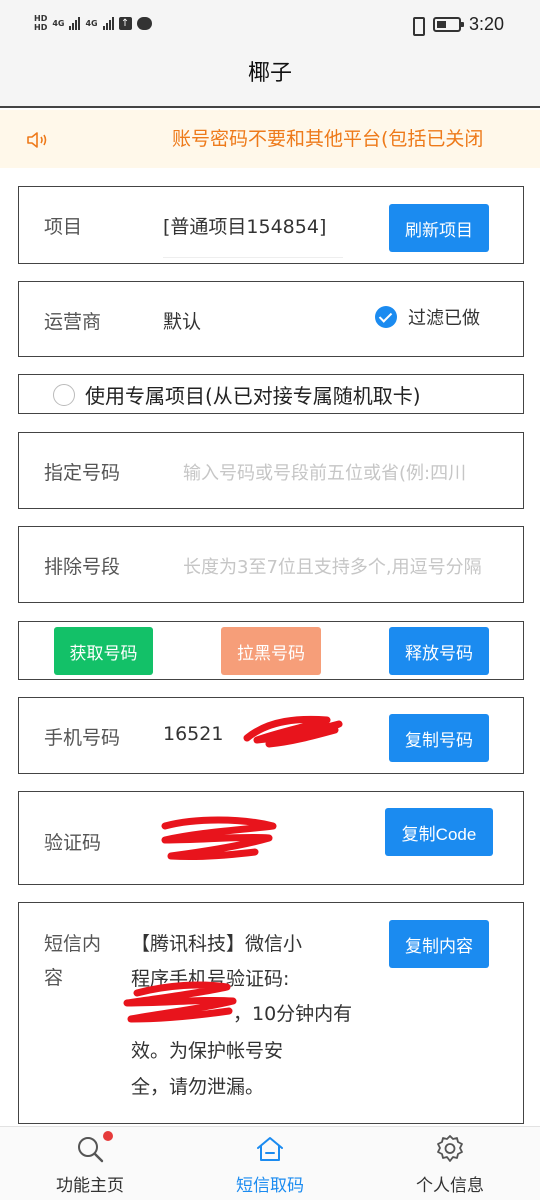 This screenshot has height=1200, width=540. I want to click on exclude-segment-card: 排除号段 长度为3至7位且支持多个,用逗号分隔, so click(271, 564).